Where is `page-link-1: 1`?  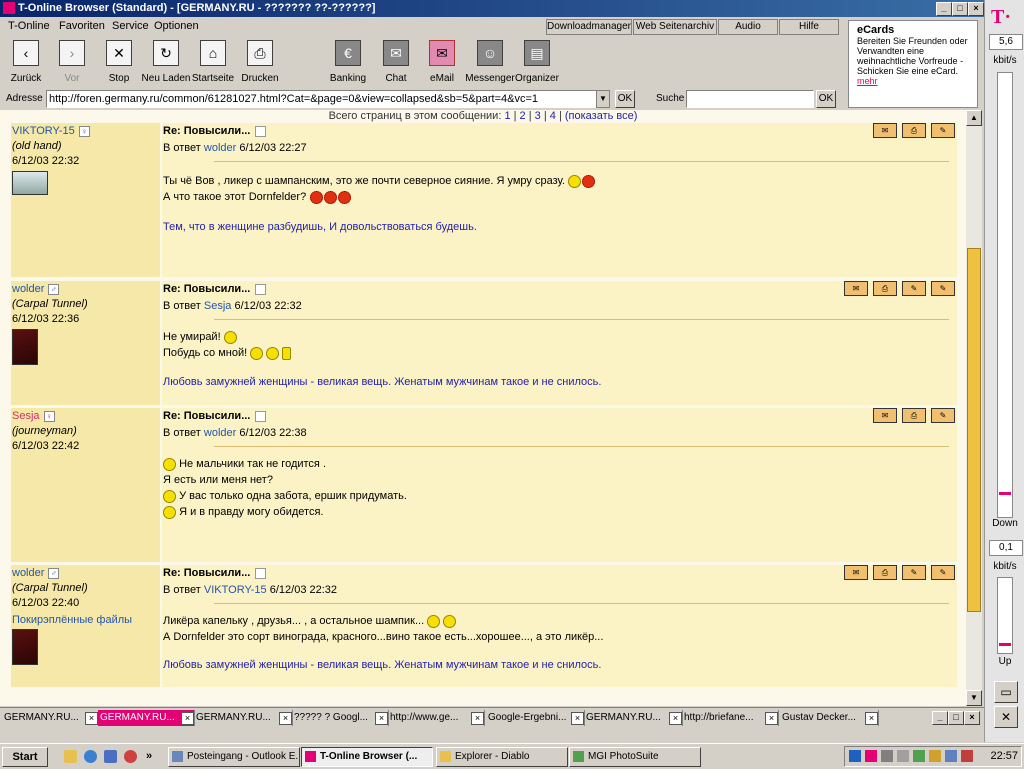 page-link-1: 1 is located at coordinates (507, 116).